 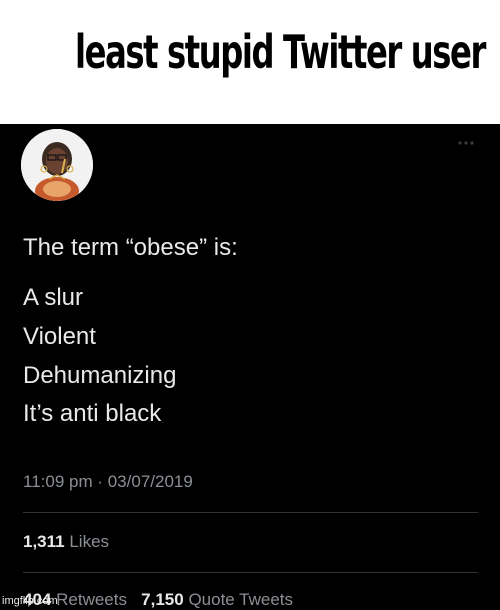 I want to click on tweet-text-line: Violent, so click(x=59, y=336).